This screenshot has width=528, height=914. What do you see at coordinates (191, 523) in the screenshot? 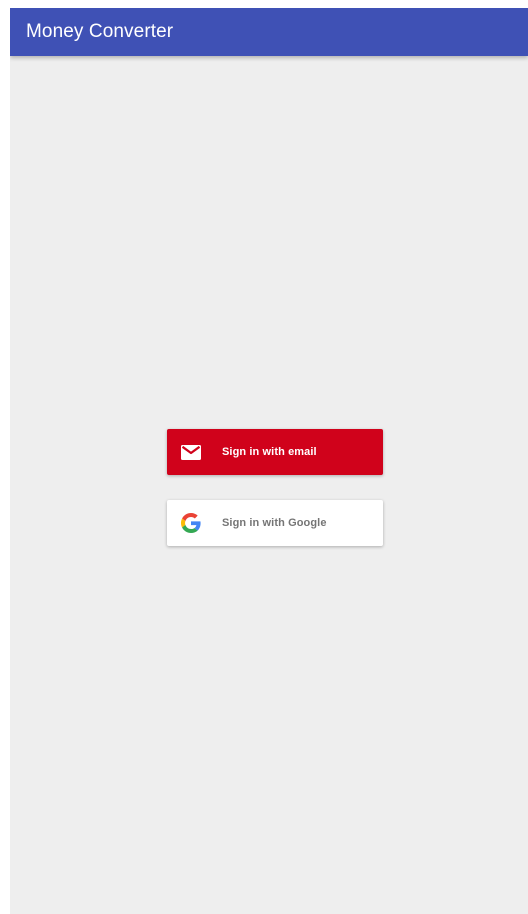
I see `google-logo-icon` at bounding box center [191, 523].